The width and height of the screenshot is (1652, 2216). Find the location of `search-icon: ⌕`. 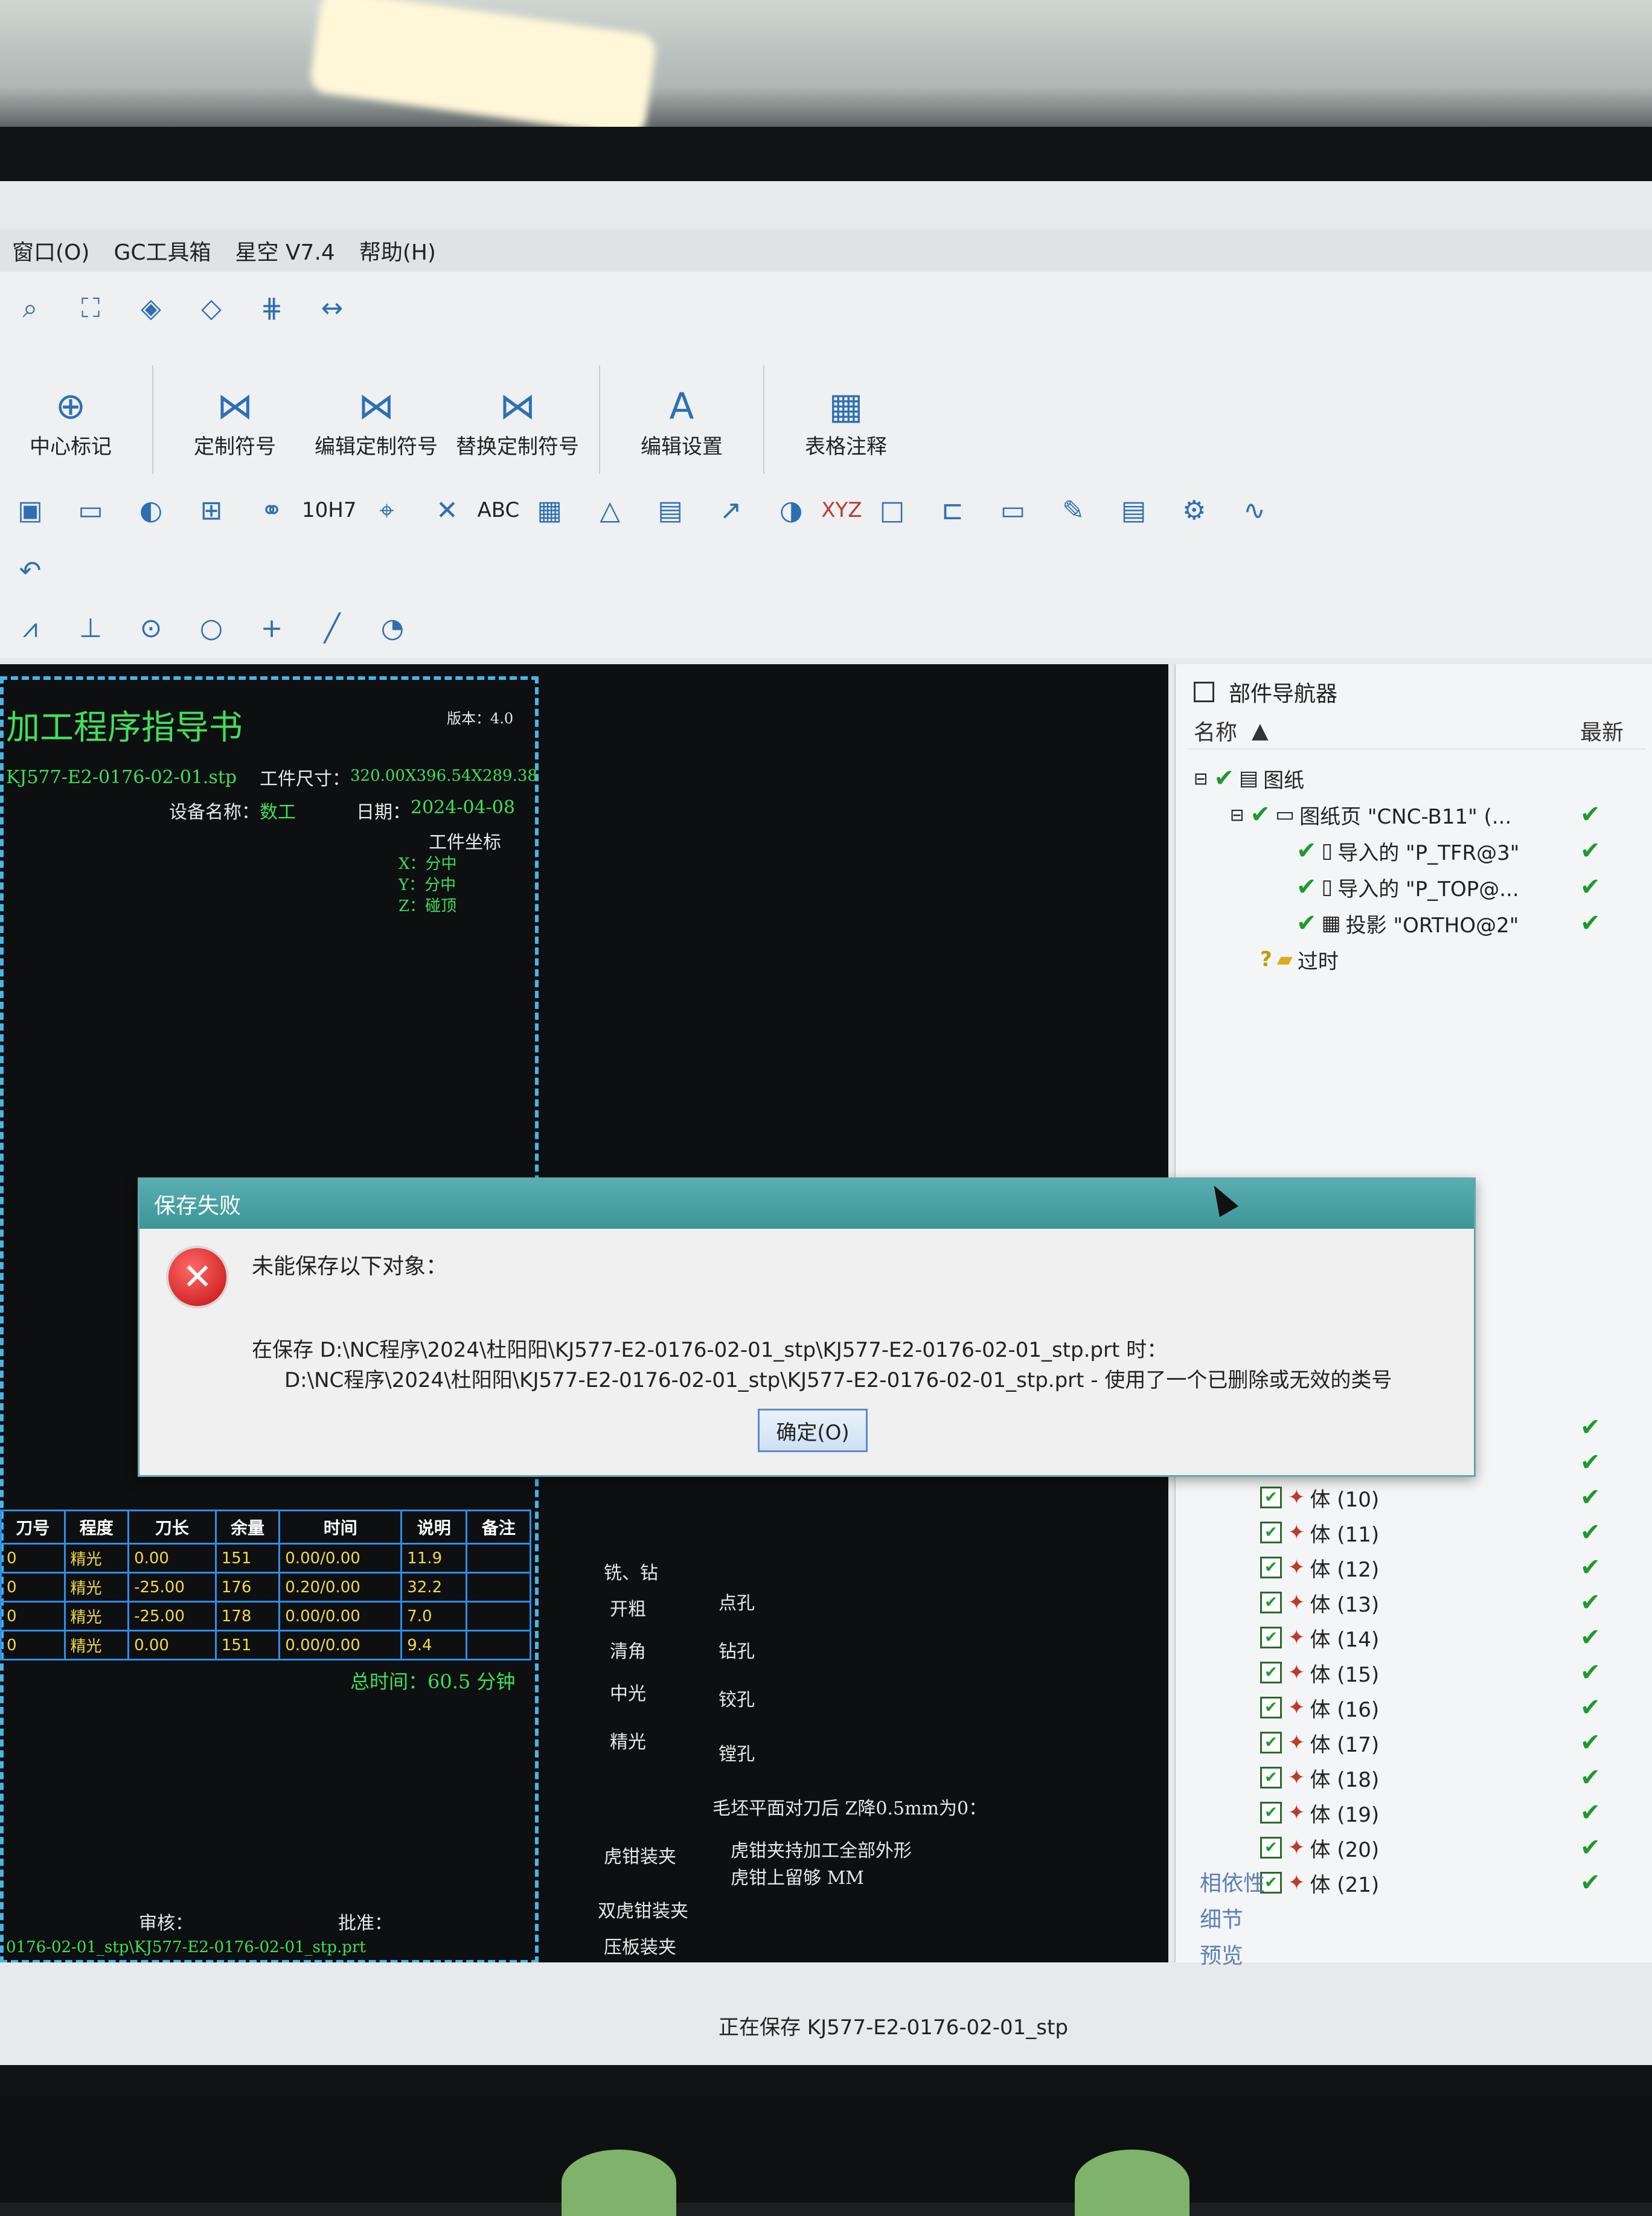

search-icon: ⌕ is located at coordinates (30, 308).